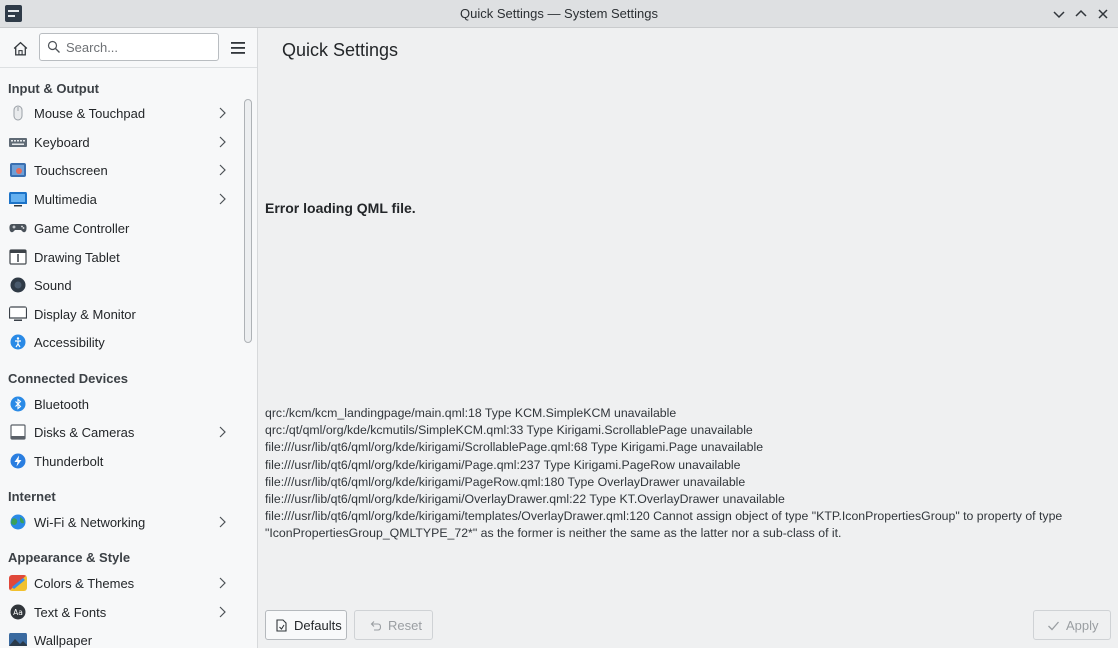 This screenshot has width=1118, height=648. I want to click on touchscreen-icon, so click(18, 170).